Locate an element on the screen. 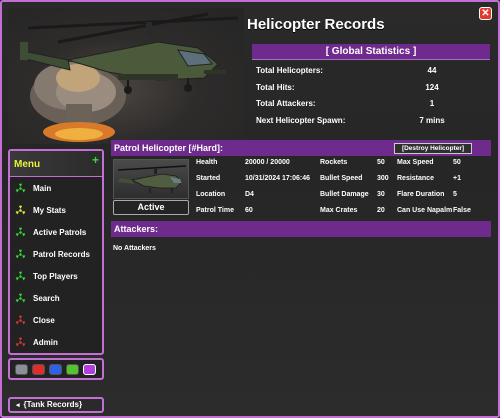  sidebar-item-label: Main is located at coordinates (42, 188).